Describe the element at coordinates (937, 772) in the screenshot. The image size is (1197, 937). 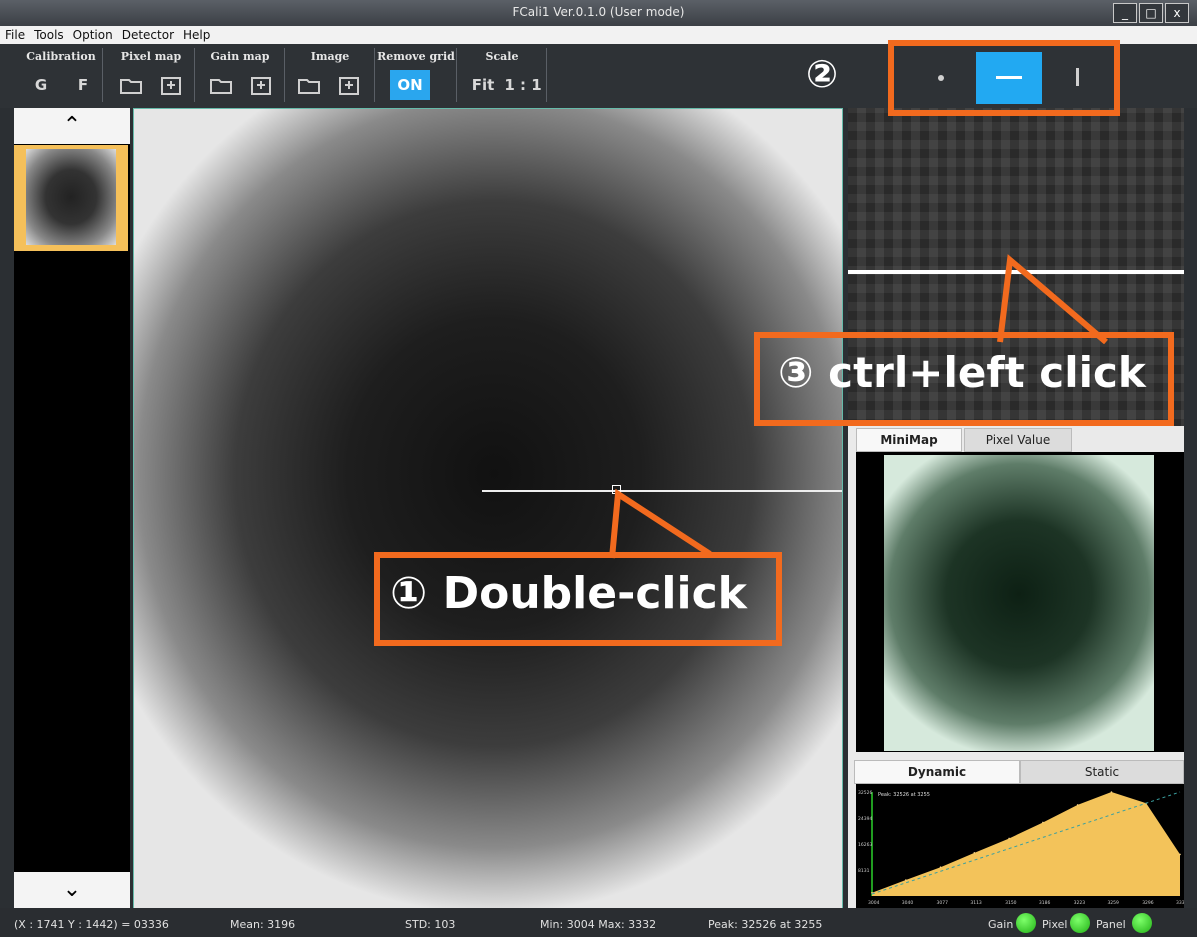
I see `tab-dynamic: Dynamic` at that location.